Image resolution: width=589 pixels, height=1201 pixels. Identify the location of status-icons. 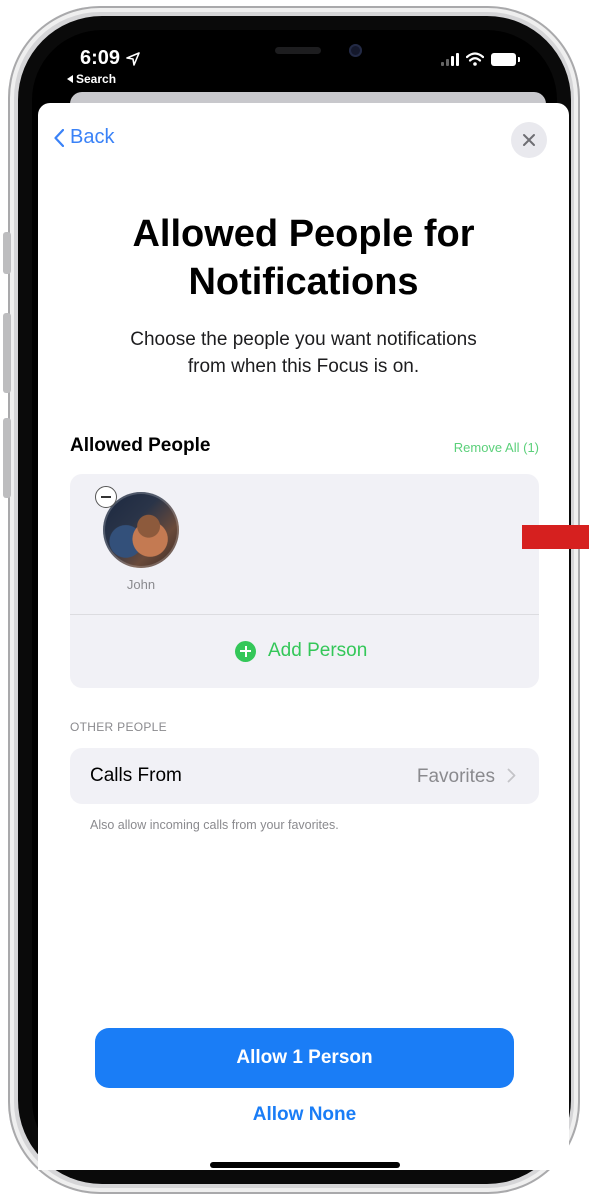
(480, 59).